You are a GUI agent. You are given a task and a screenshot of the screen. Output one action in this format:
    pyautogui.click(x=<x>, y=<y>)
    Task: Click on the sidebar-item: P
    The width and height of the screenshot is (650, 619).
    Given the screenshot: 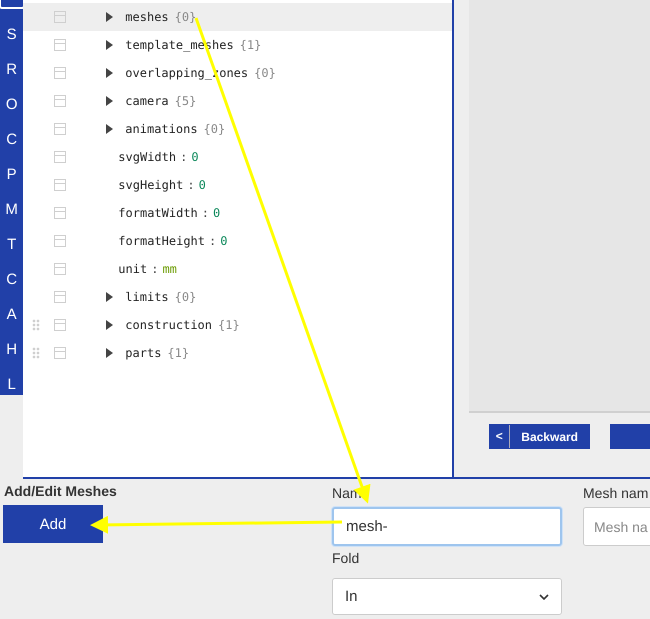 What is the action you would take?
    pyautogui.click(x=11, y=174)
    